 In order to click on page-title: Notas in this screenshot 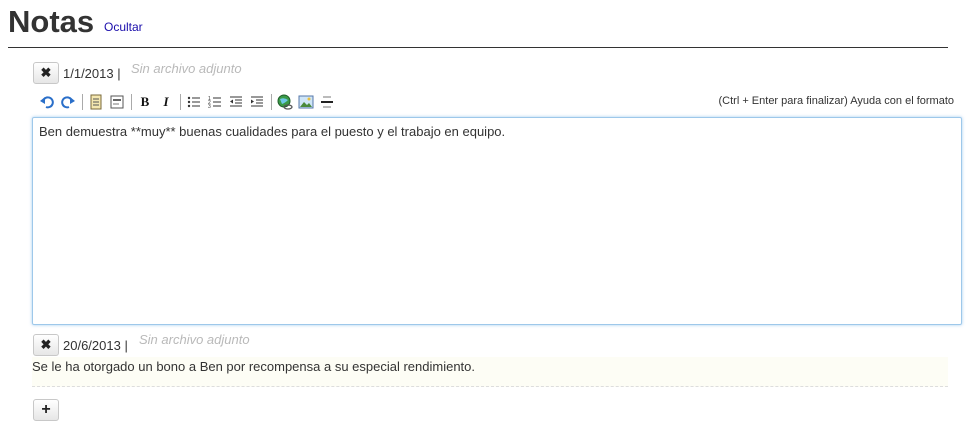, I will do `click(51, 21)`.